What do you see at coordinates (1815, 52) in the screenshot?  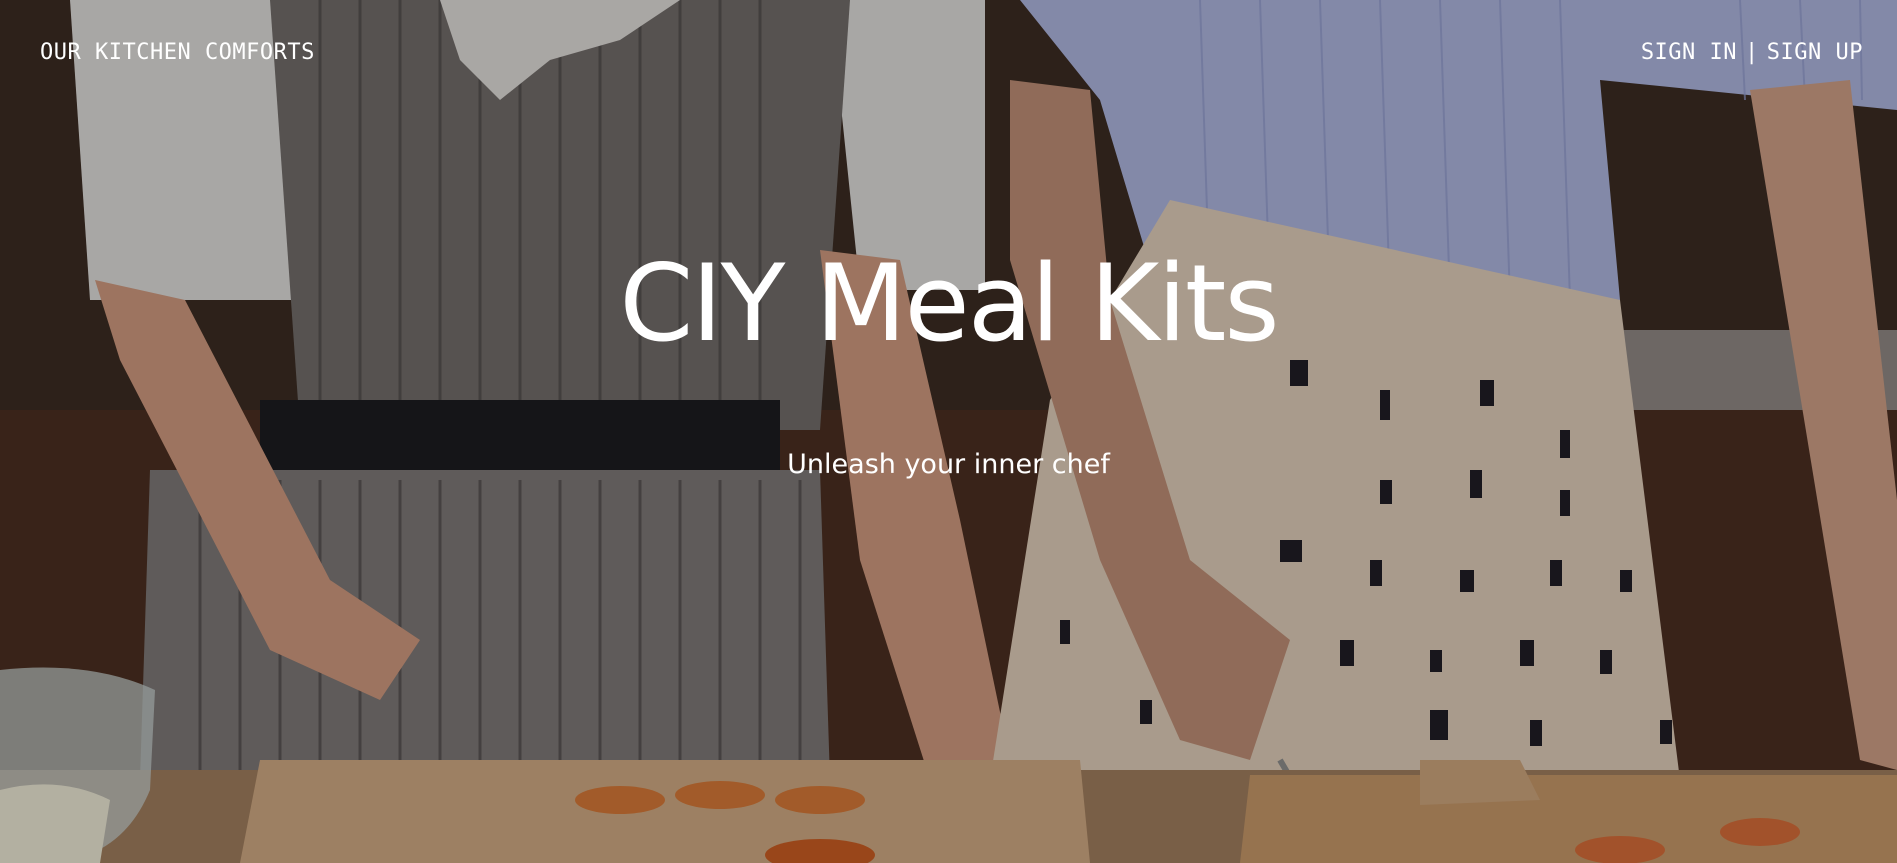 I see `sign-up-link: SIGN UP` at bounding box center [1815, 52].